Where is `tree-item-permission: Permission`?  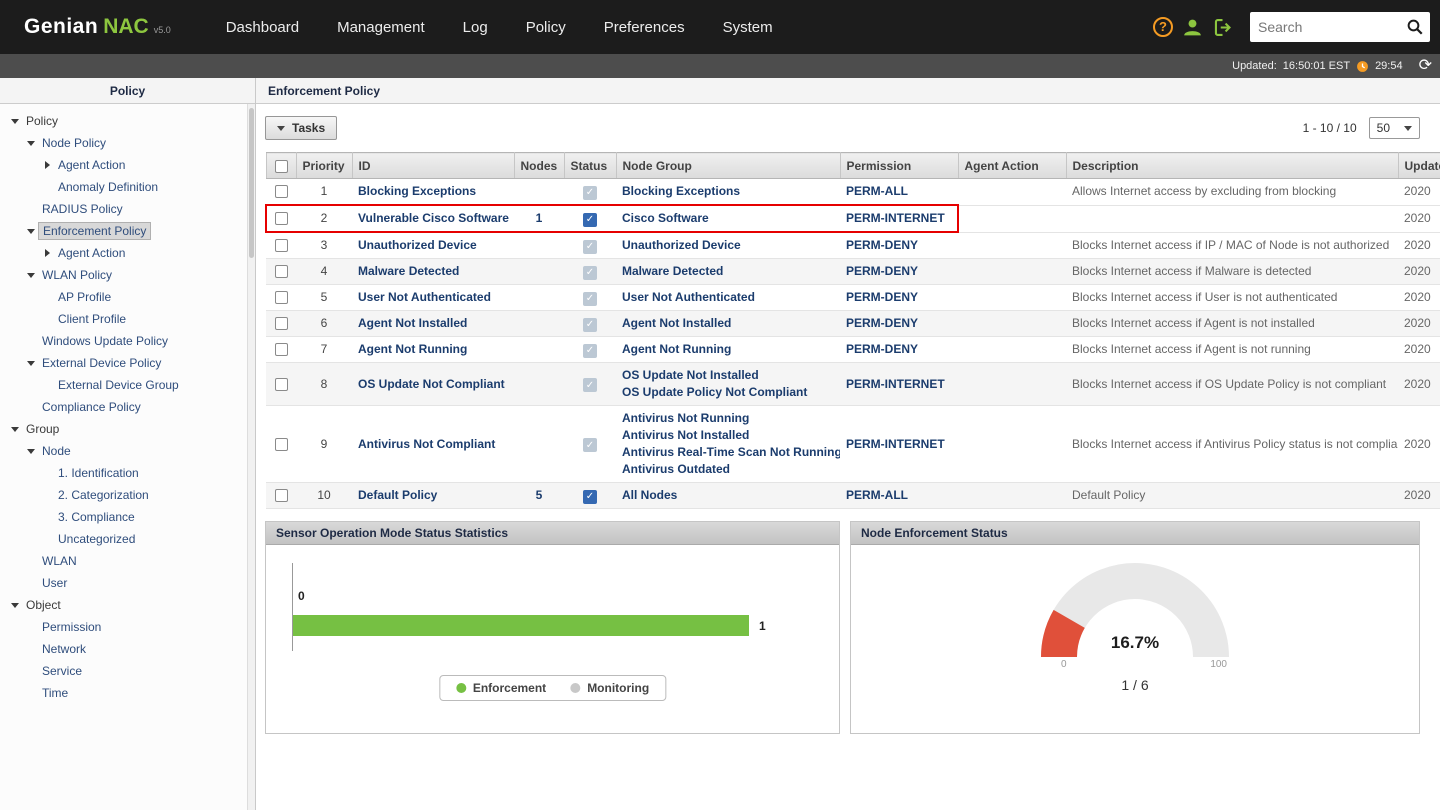
tree-item-permission: Permission is located at coordinates (127, 627).